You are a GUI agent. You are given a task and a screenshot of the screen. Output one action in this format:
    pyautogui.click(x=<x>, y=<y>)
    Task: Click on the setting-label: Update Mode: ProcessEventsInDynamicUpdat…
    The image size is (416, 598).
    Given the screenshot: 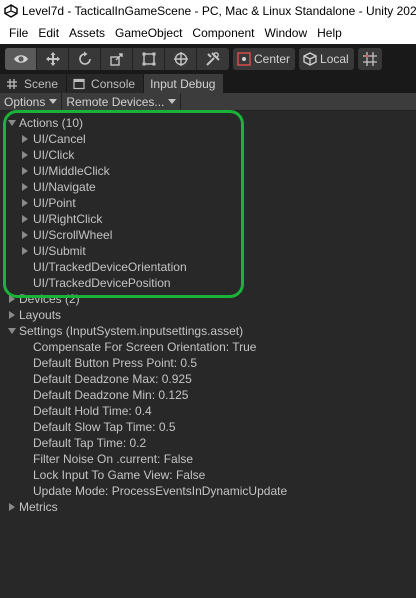 What is the action you would take?
    pyautogui.click(x=160, y=491)
    